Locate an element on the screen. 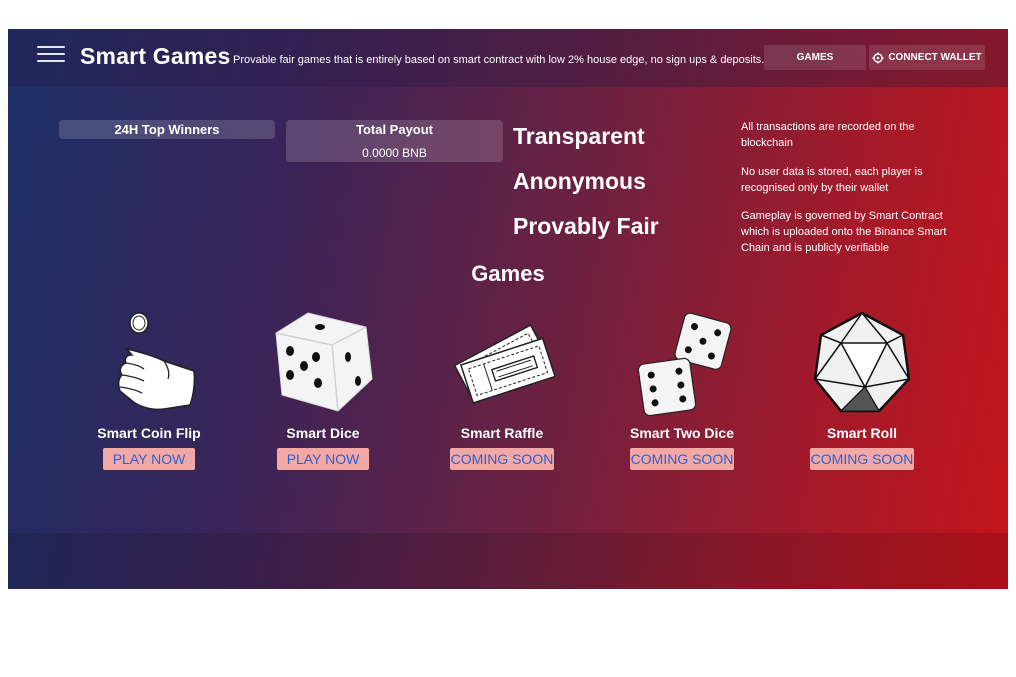 The width and height of the screenshot is (1016, 677). brand-title: Smart Games is located at coordinates (155, 56).